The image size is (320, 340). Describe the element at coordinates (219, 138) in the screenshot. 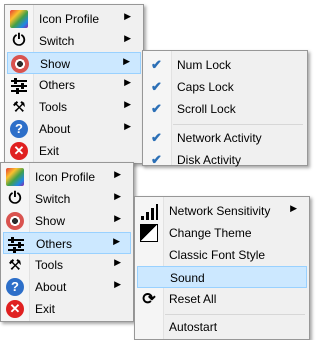

I see `menu-item-label: Network Activity` at that location.